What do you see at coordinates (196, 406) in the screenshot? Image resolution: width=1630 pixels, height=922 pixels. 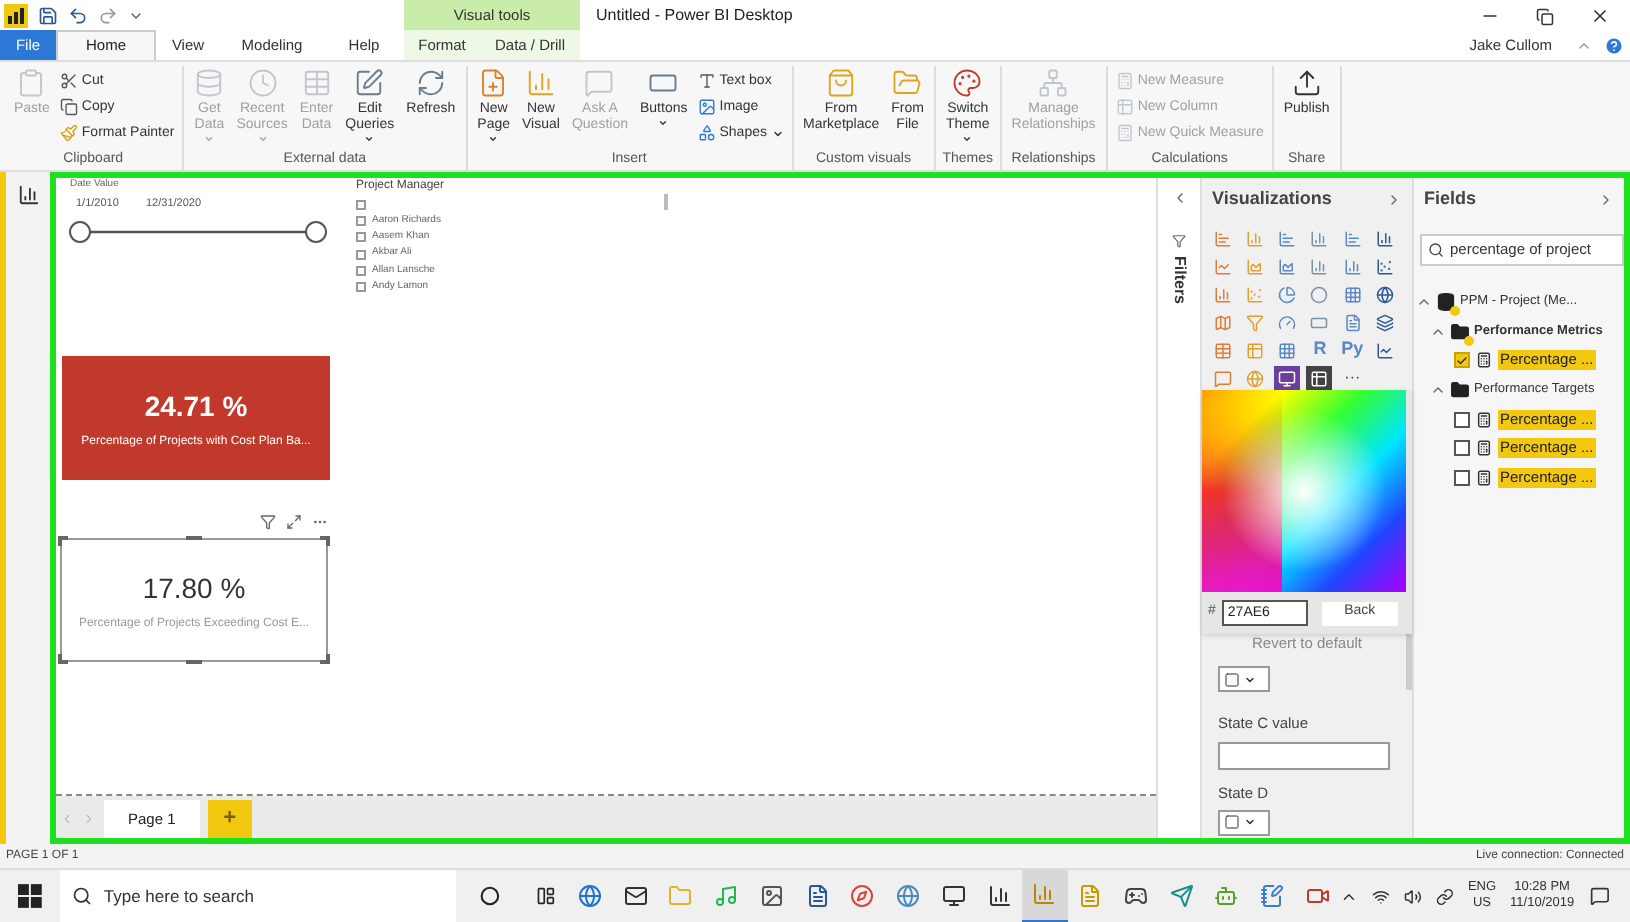 I see `card-value: 24.71 %` at bounding box center [196, 406].